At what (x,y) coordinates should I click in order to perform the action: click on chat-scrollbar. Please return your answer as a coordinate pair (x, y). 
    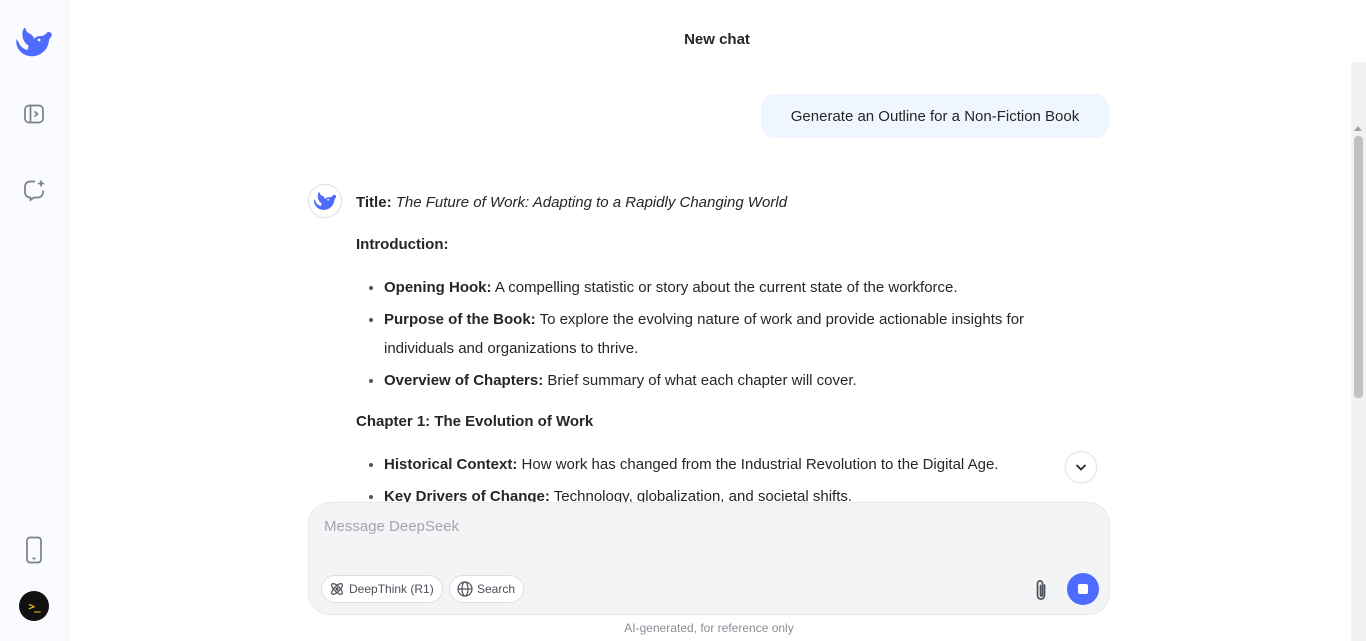
    Looking at the image, I should click on (1358, 351).